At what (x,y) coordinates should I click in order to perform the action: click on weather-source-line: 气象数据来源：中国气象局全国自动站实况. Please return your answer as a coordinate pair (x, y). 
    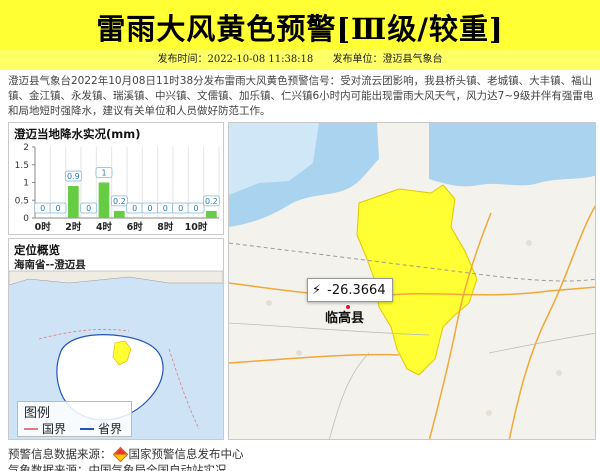
    Looking at the image, I should click on (117, 467).